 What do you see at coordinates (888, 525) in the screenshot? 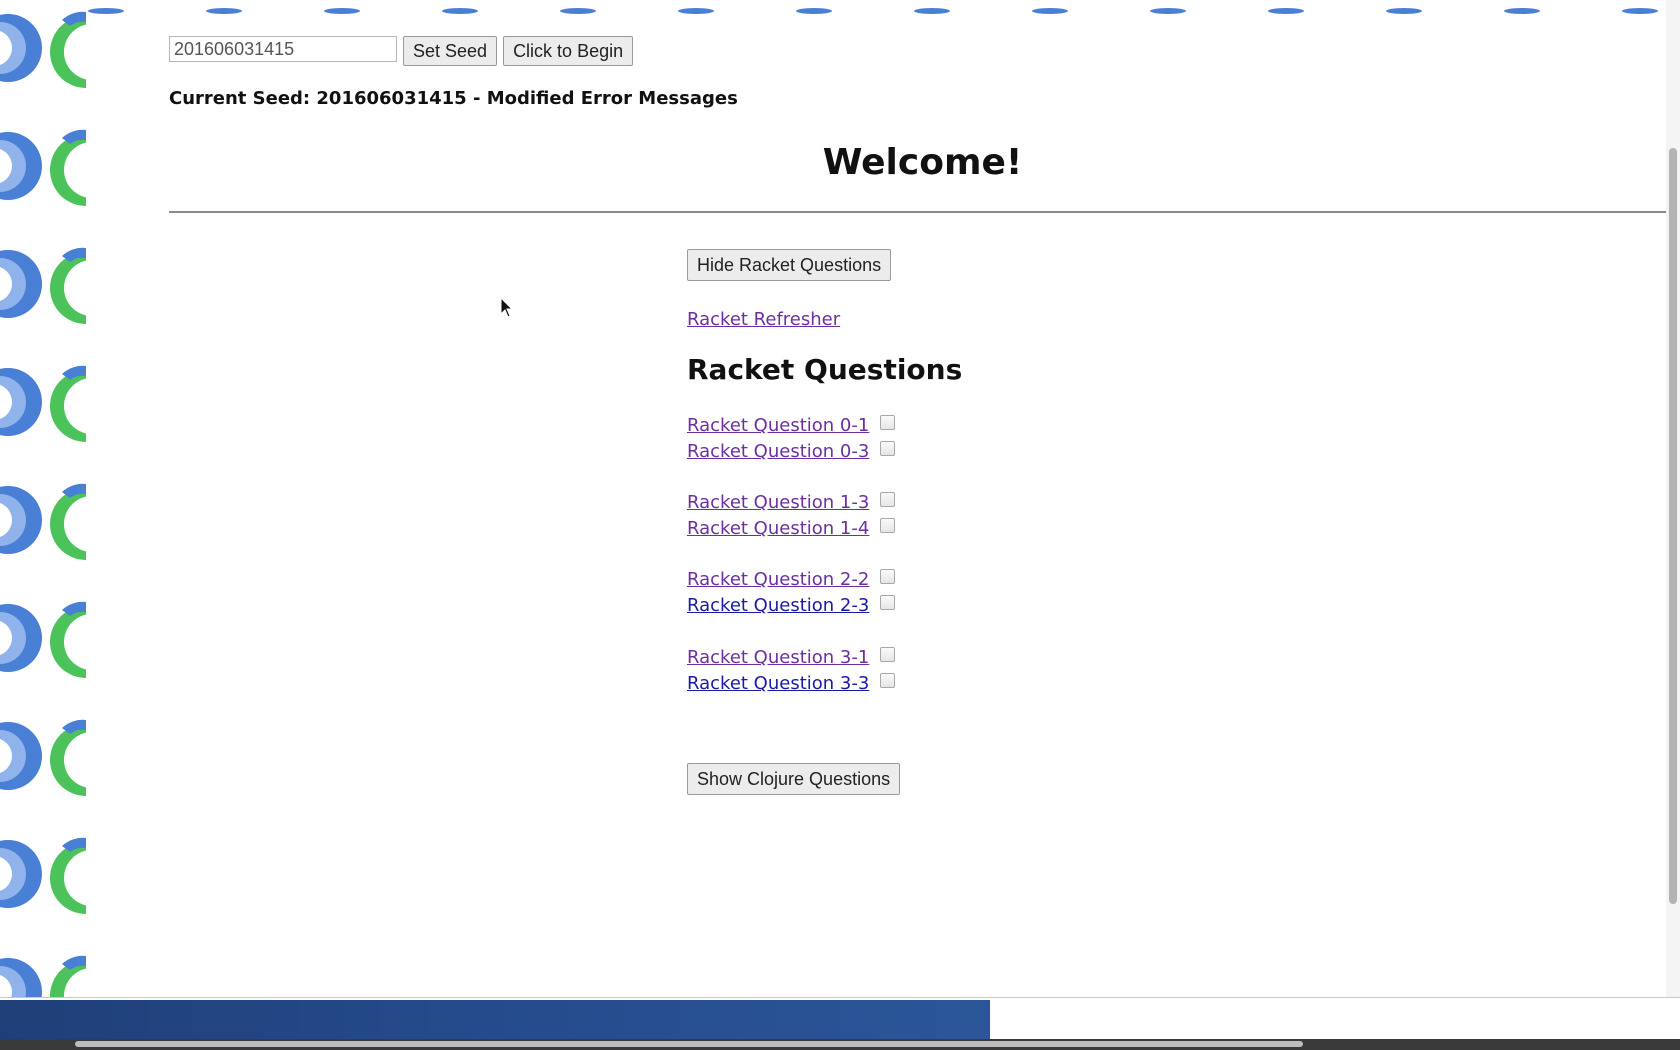
I see `racket-question-1-4-checkbox` at bounding box center [888, 525].